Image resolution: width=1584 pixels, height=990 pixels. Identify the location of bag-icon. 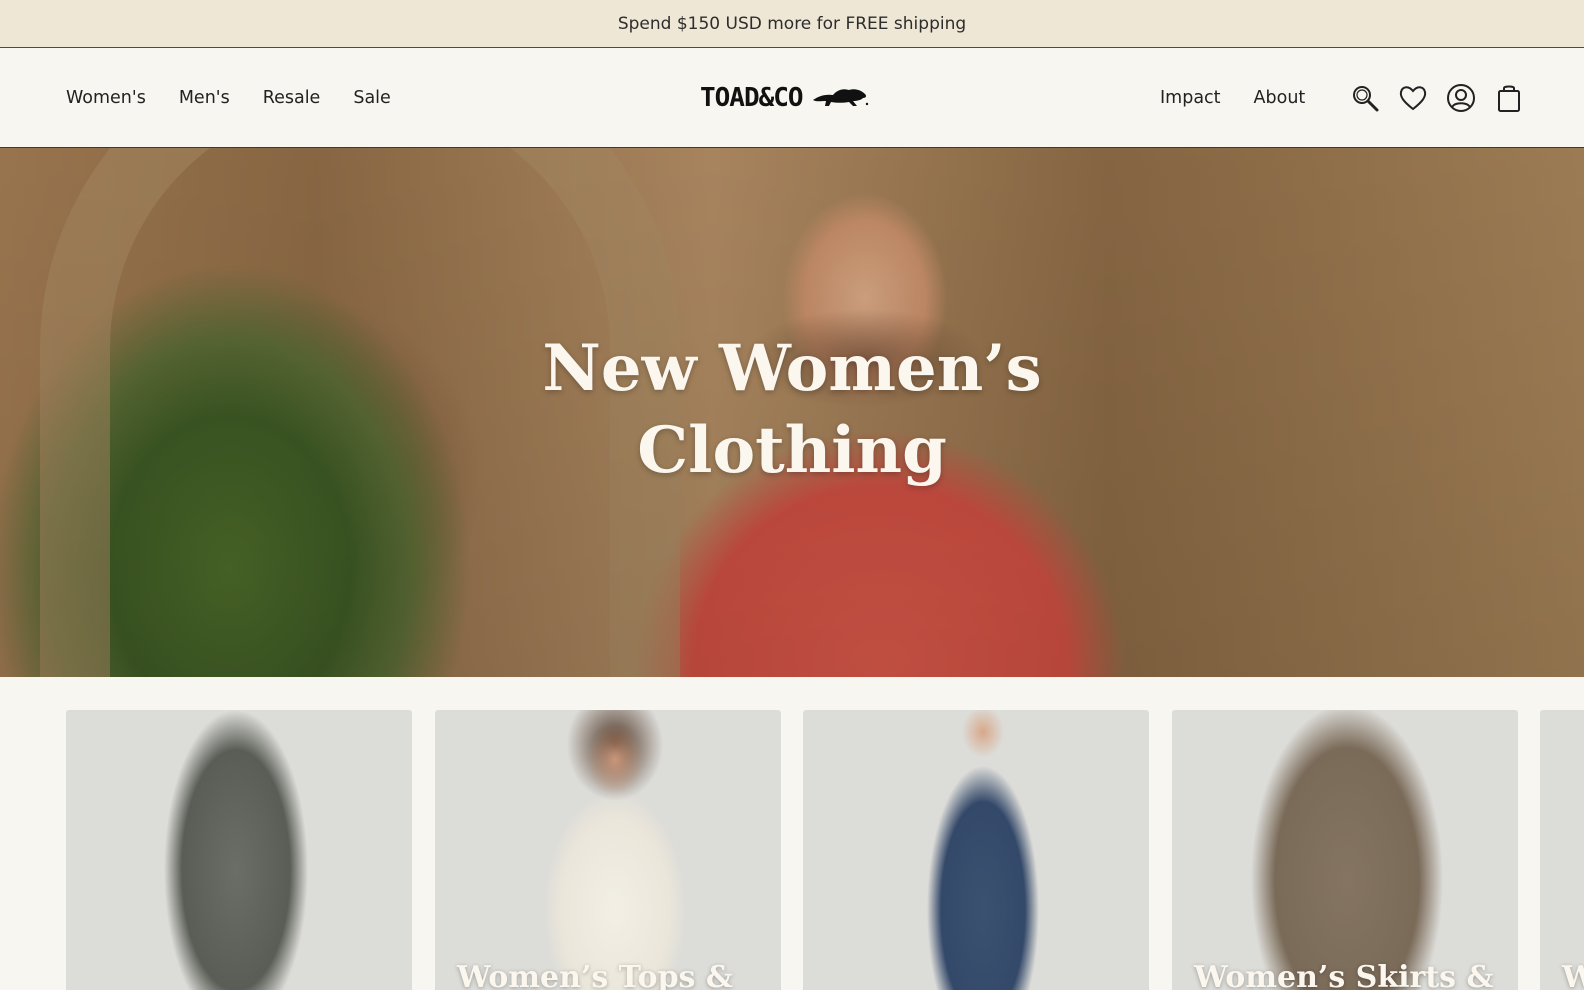
(1509, 98).